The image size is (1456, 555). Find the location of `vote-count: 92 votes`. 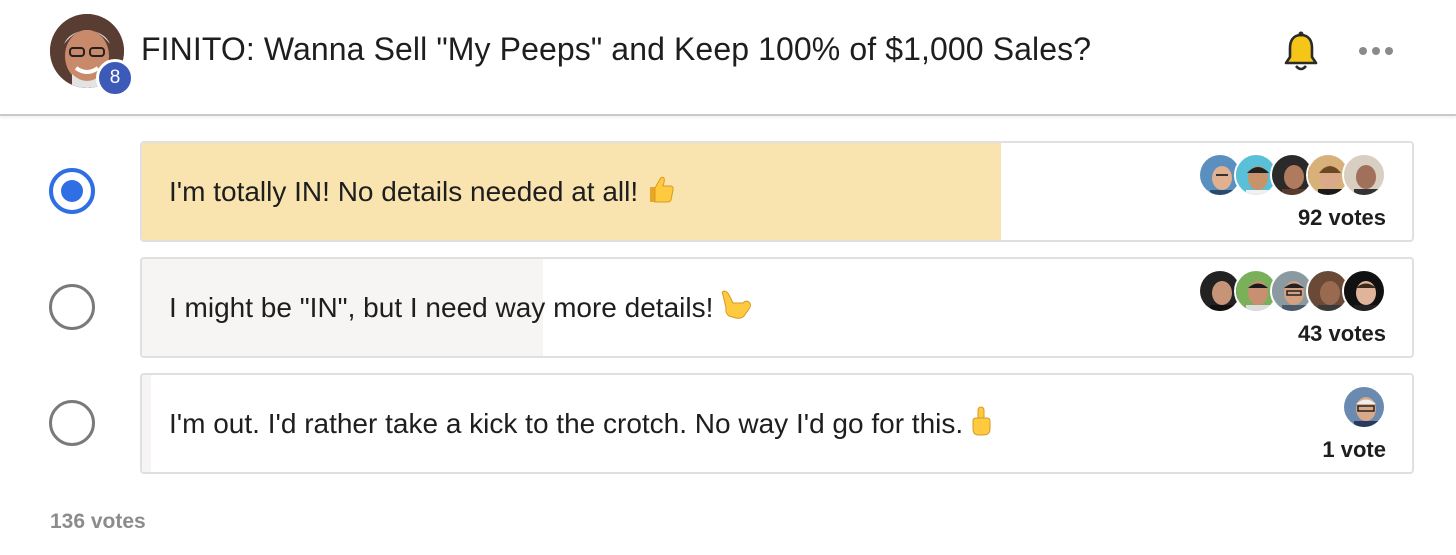

vote-count: 92 votes is located at coordinates (1341, 217).